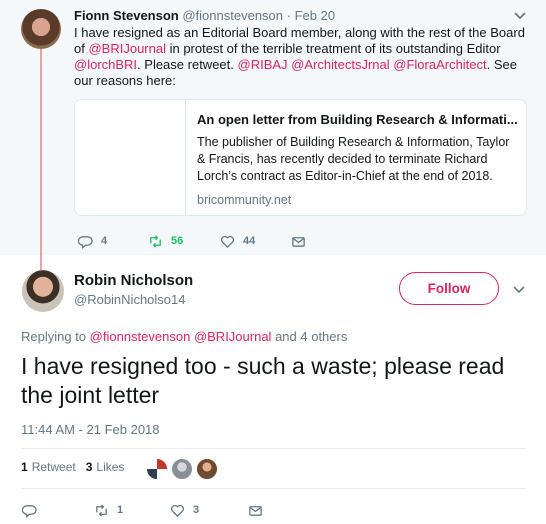  I want to click on reply-button: 4, so click(92, 241).